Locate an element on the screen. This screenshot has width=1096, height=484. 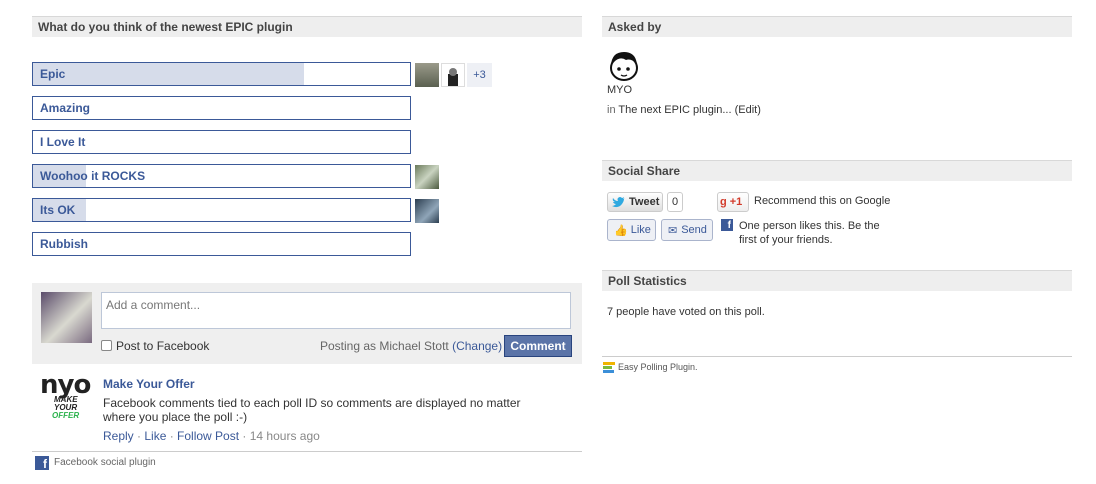
fb-send-button: ✉ Send is located at coordinates (687, 230).